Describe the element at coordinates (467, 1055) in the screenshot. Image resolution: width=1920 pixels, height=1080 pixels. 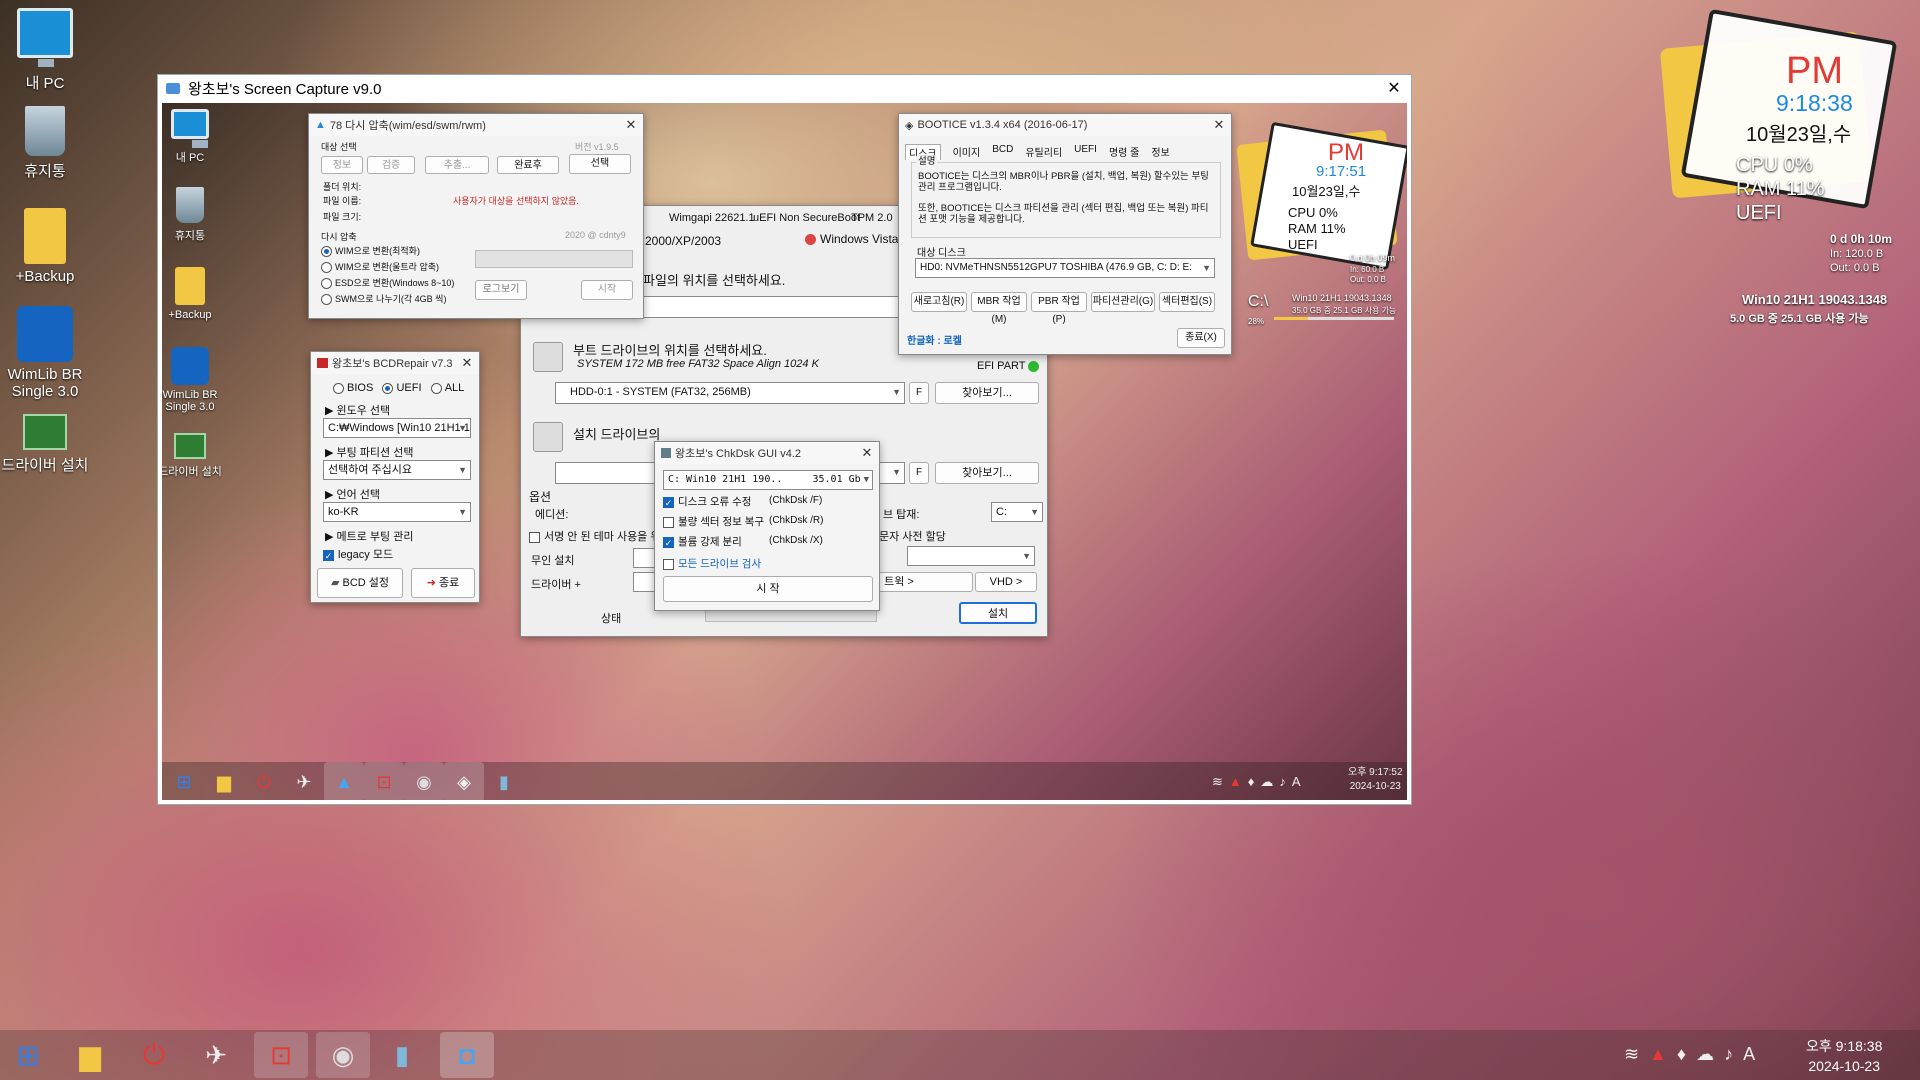
I see `screen-capture-app-icon: ◘` at that location.